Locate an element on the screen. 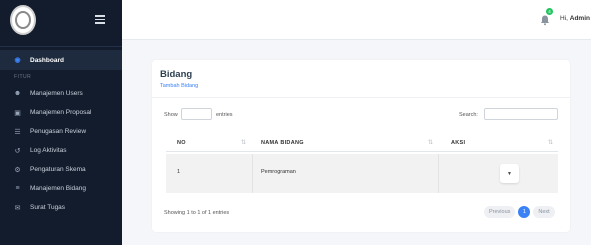  folder-icon: ▣ is located at coordinates (17, 113).